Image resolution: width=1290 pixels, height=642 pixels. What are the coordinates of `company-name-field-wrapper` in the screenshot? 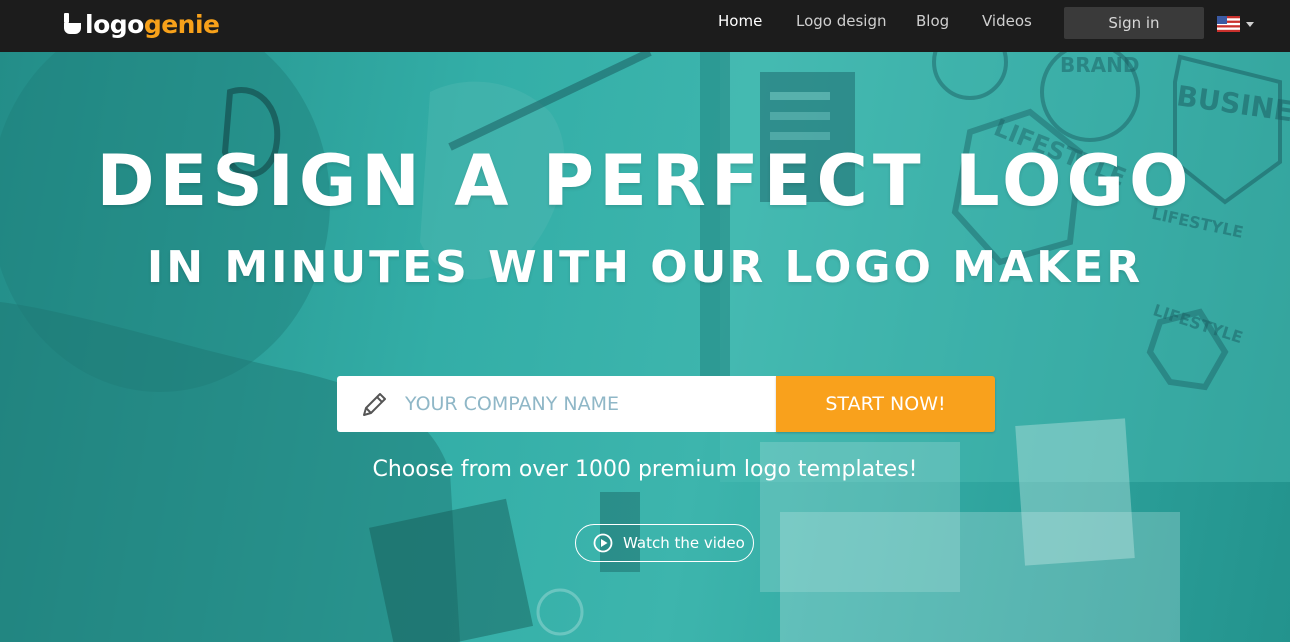 It's located at (556, 404).